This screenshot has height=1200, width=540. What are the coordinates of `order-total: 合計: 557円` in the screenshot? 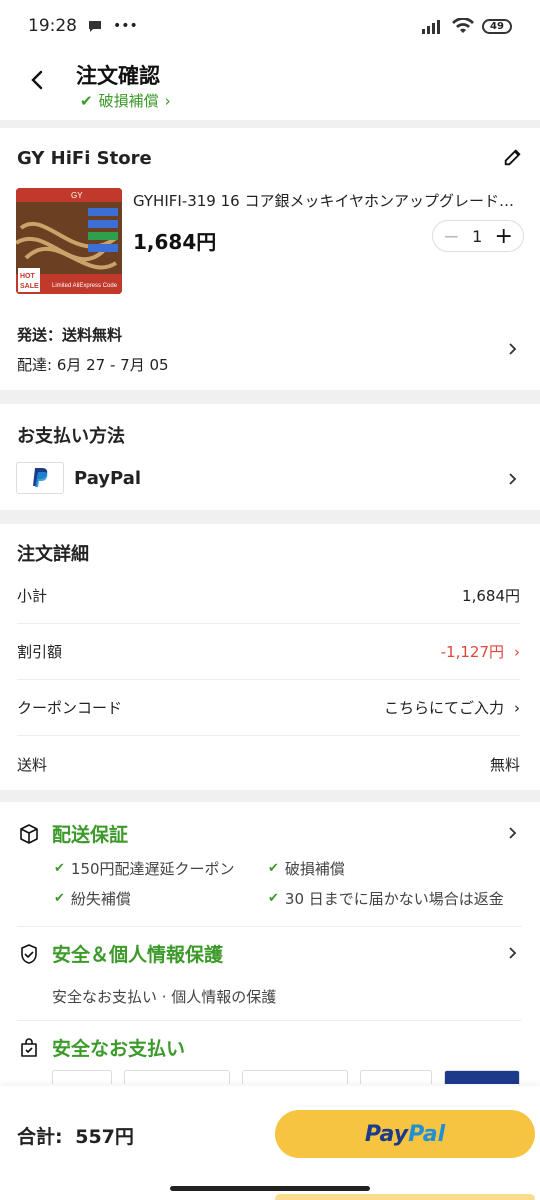 It's located at (75, 1135).